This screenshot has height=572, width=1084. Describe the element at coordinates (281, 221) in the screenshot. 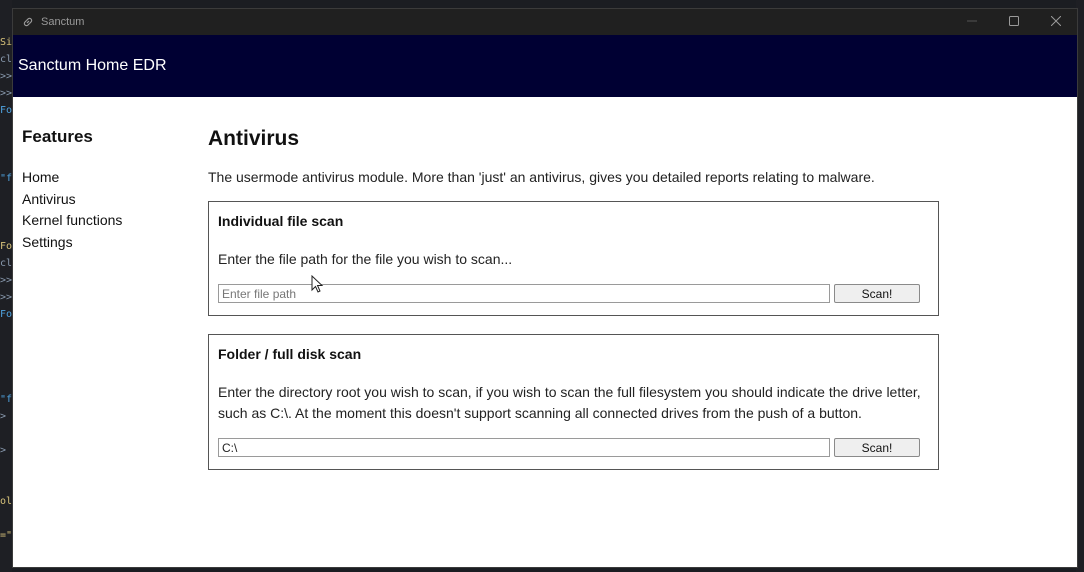

I see `file-scan-title: Individual file scan` at that location.